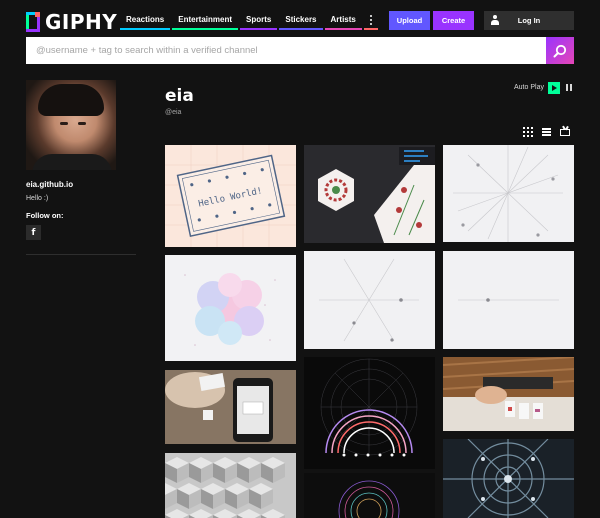 This screenshot has height=518, width=600. What do you see at coordinates (71, 125) in the screenshot?
I see `avatar` at bounding box center [71, 125].